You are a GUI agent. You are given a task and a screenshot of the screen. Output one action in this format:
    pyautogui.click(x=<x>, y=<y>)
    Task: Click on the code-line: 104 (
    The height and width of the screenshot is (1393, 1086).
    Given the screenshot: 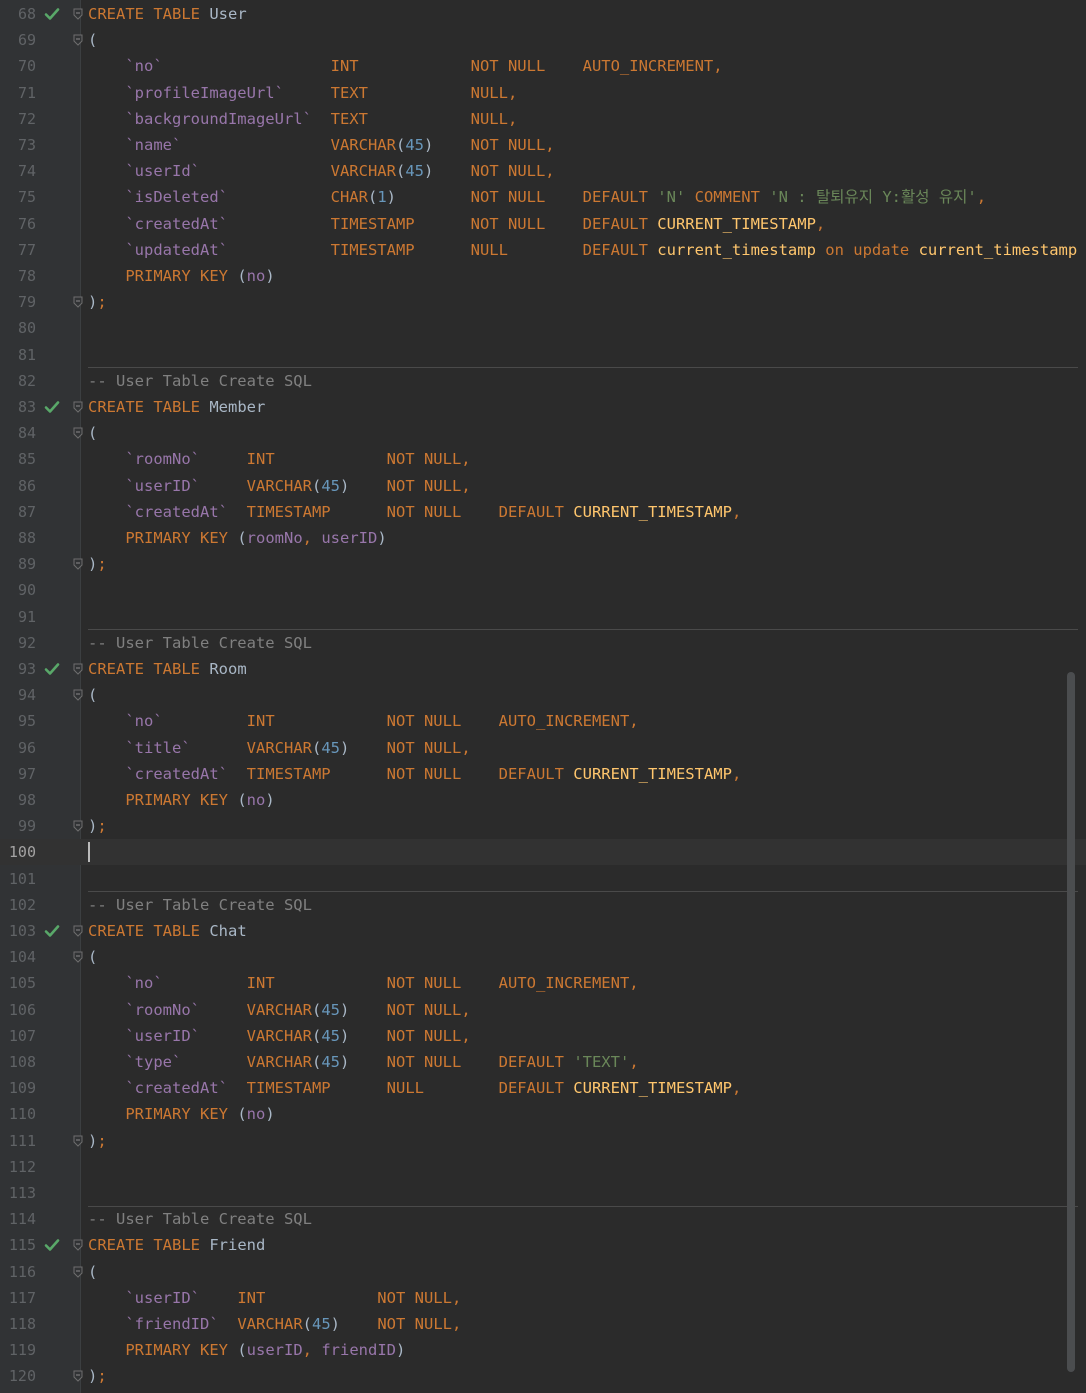 What is the action you would take?
    pyautogui.click(x=543, y=957)
    